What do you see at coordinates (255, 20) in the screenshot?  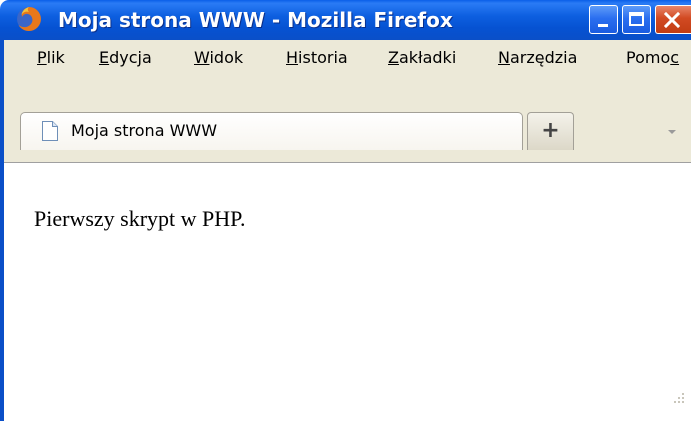 I see `window-title: Moja strona WWW - Mozilla Firefox` at bounding box center [255, 20].